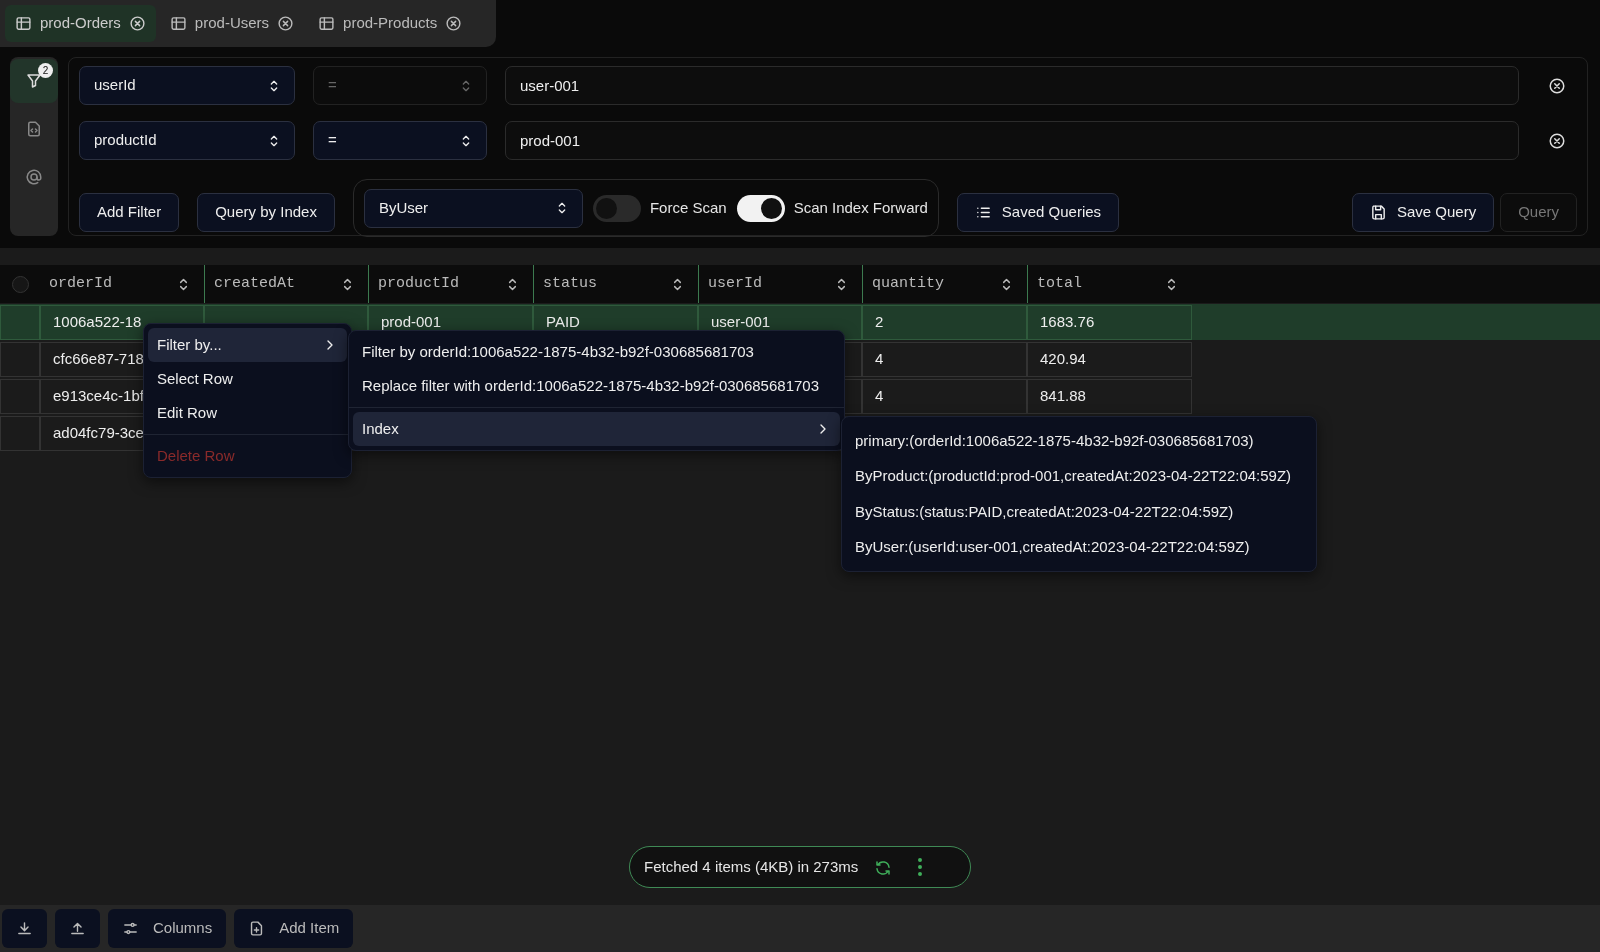  I want to click on column-header: total, so click(1109, 284).